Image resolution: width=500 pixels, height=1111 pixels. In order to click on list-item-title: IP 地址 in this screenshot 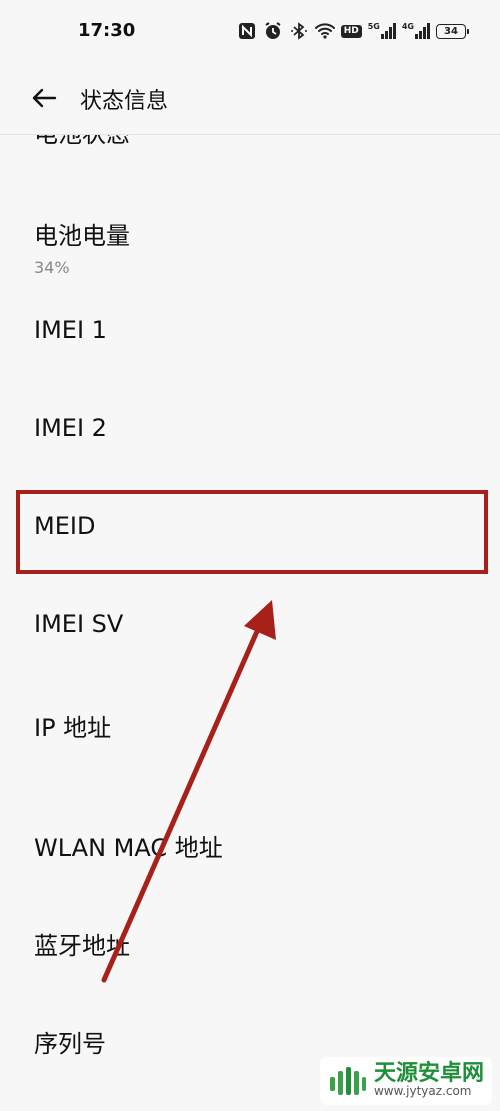, I will do `click(73, 728)`.